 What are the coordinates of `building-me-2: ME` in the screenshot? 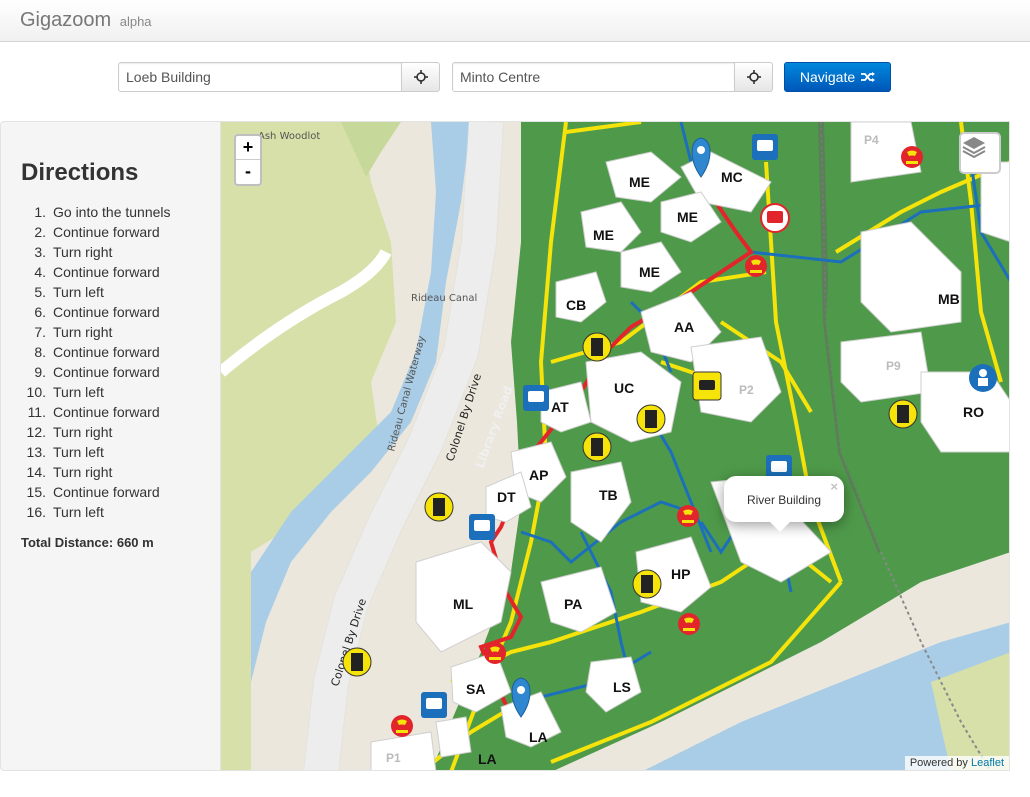 It's located at (687, 217).